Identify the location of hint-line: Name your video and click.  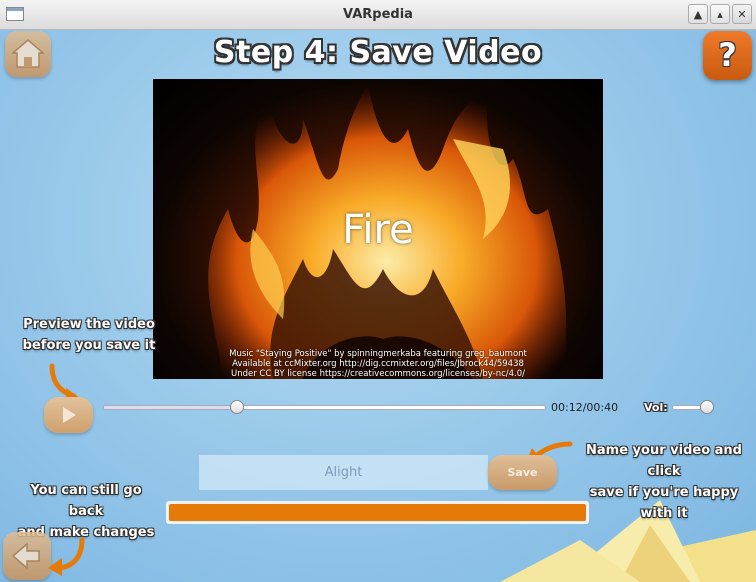
(664, 461).